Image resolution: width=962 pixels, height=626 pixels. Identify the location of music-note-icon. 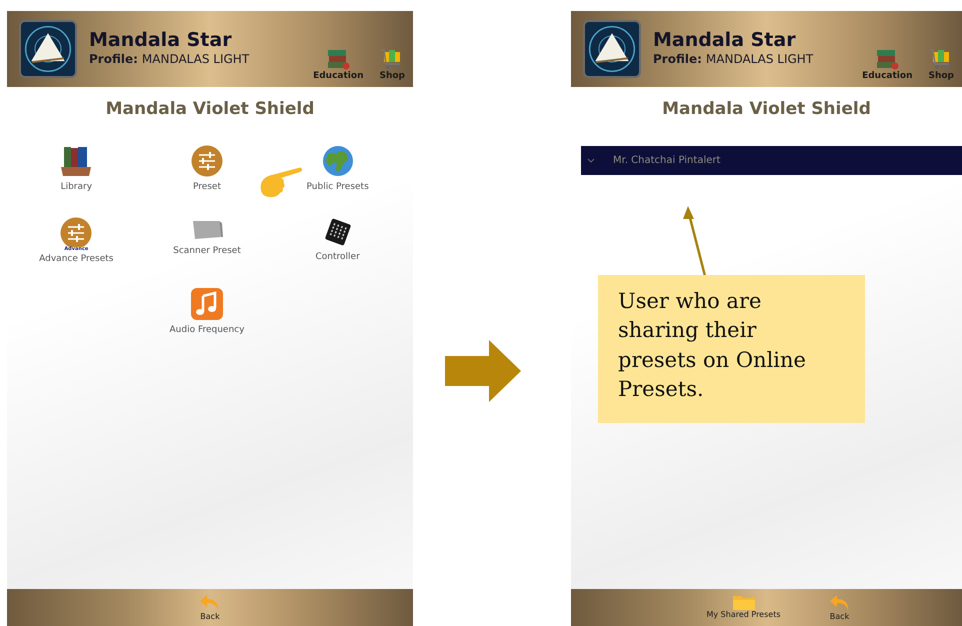
(206, 304).